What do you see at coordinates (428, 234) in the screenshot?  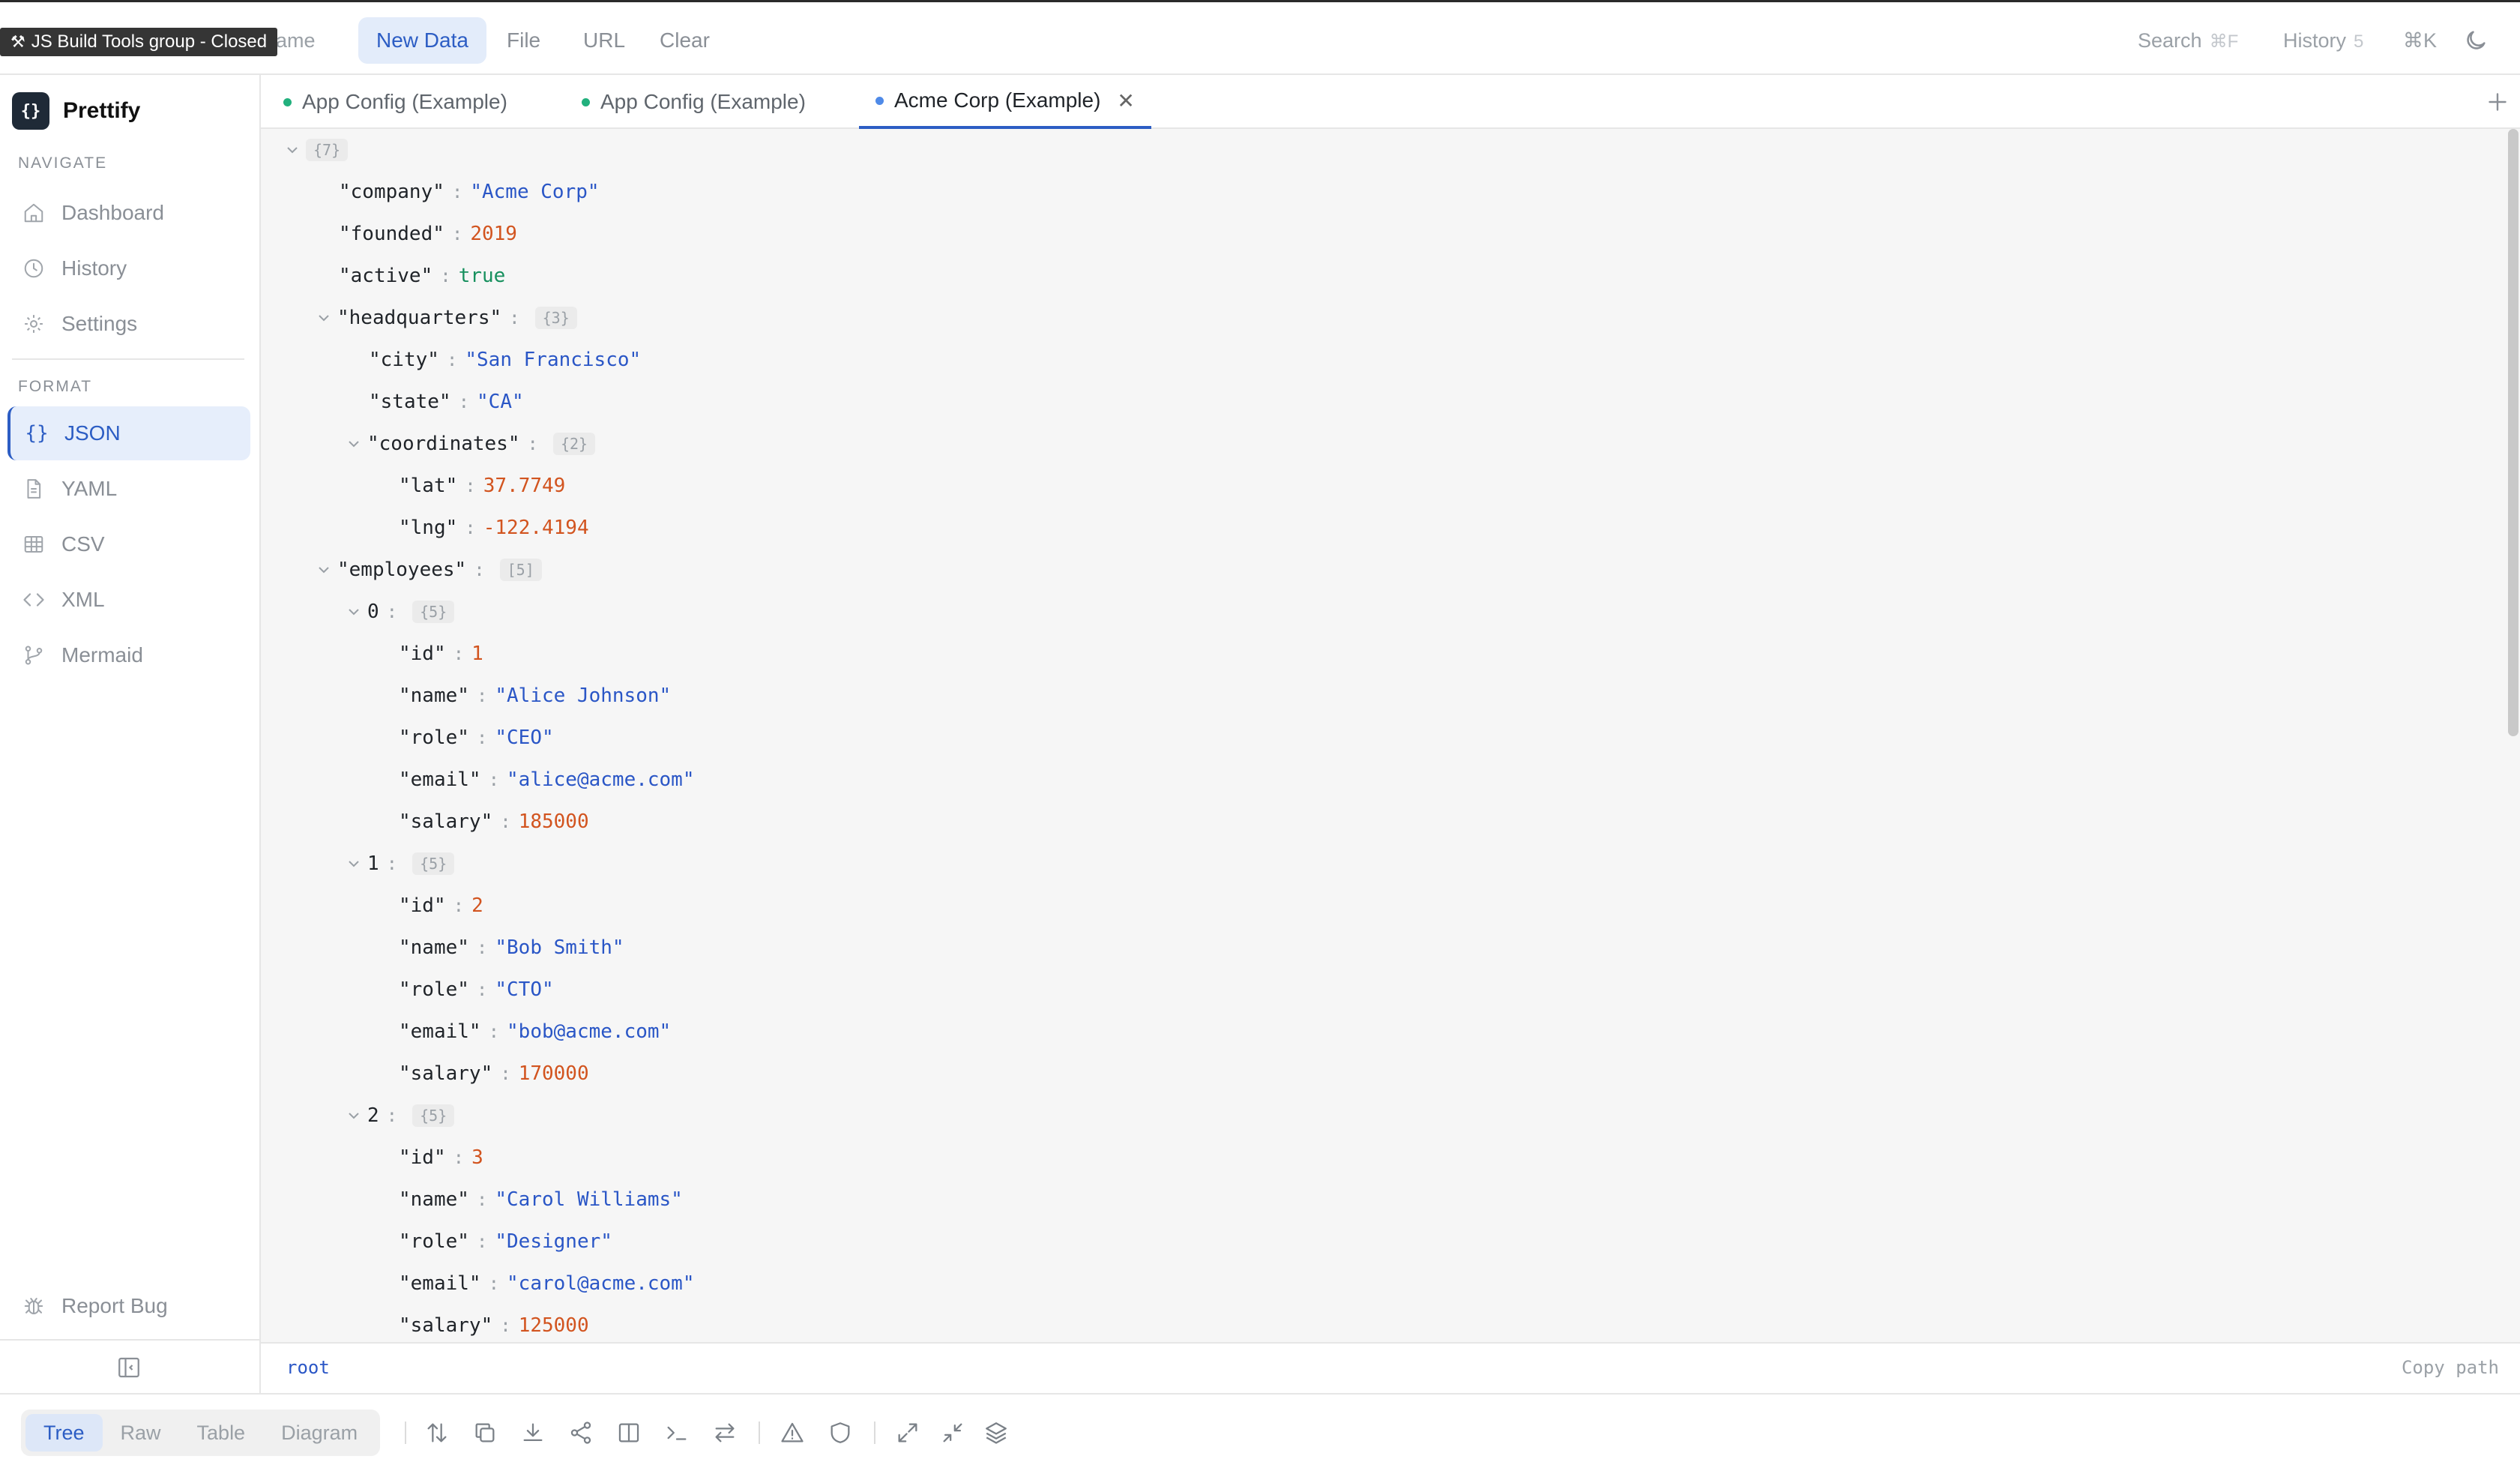 I see `tree-node: "founded":2019` at bounding box center [428, 234].